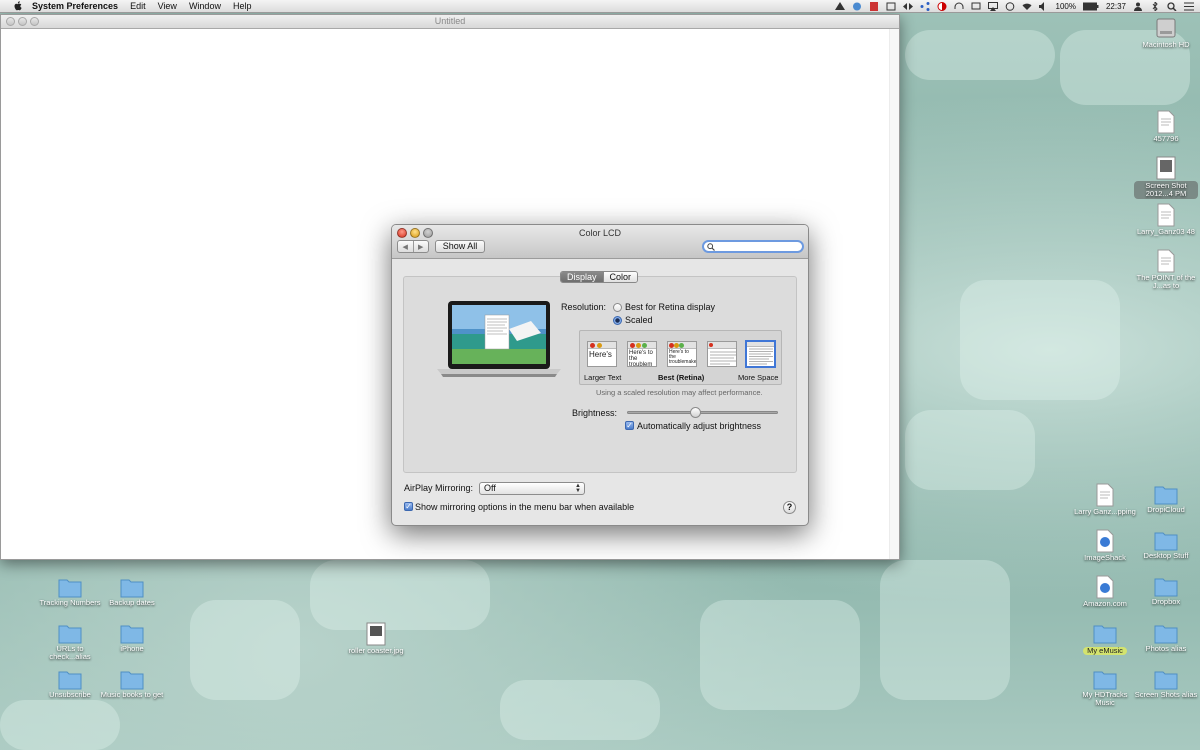 The width and height of the screenshot is (1200, 750). What do you see at coordinates (1105, 687) in the screenshot?
I see `desktop-icon-my-hdtracks: My HDTracks Music` at bounding box center [1105, 687].